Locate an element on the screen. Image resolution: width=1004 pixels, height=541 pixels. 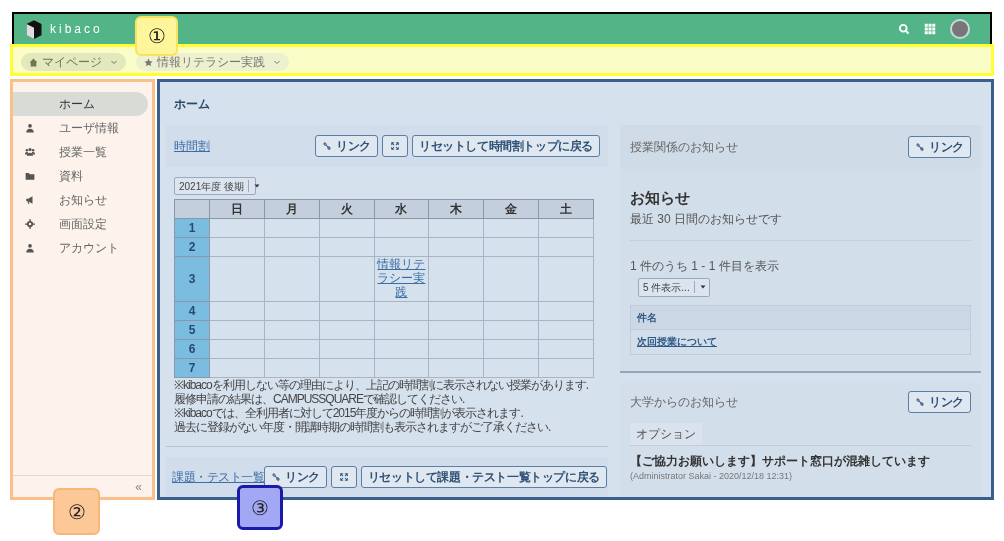
sidebar-label: お知らせ is located at coordinates (83, 200).